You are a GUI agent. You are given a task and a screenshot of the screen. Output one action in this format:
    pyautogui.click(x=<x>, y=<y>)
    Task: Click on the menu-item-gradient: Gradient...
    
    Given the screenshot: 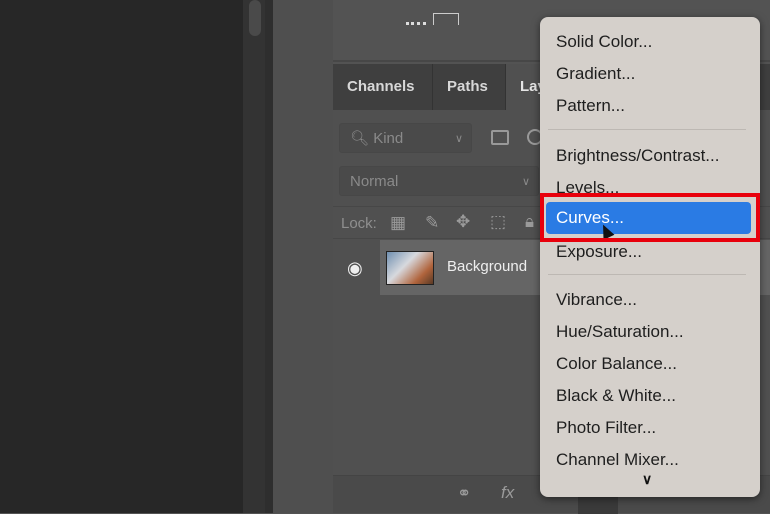 What is the action you would take?
    pyautogui.click(x=595, y=74)
    